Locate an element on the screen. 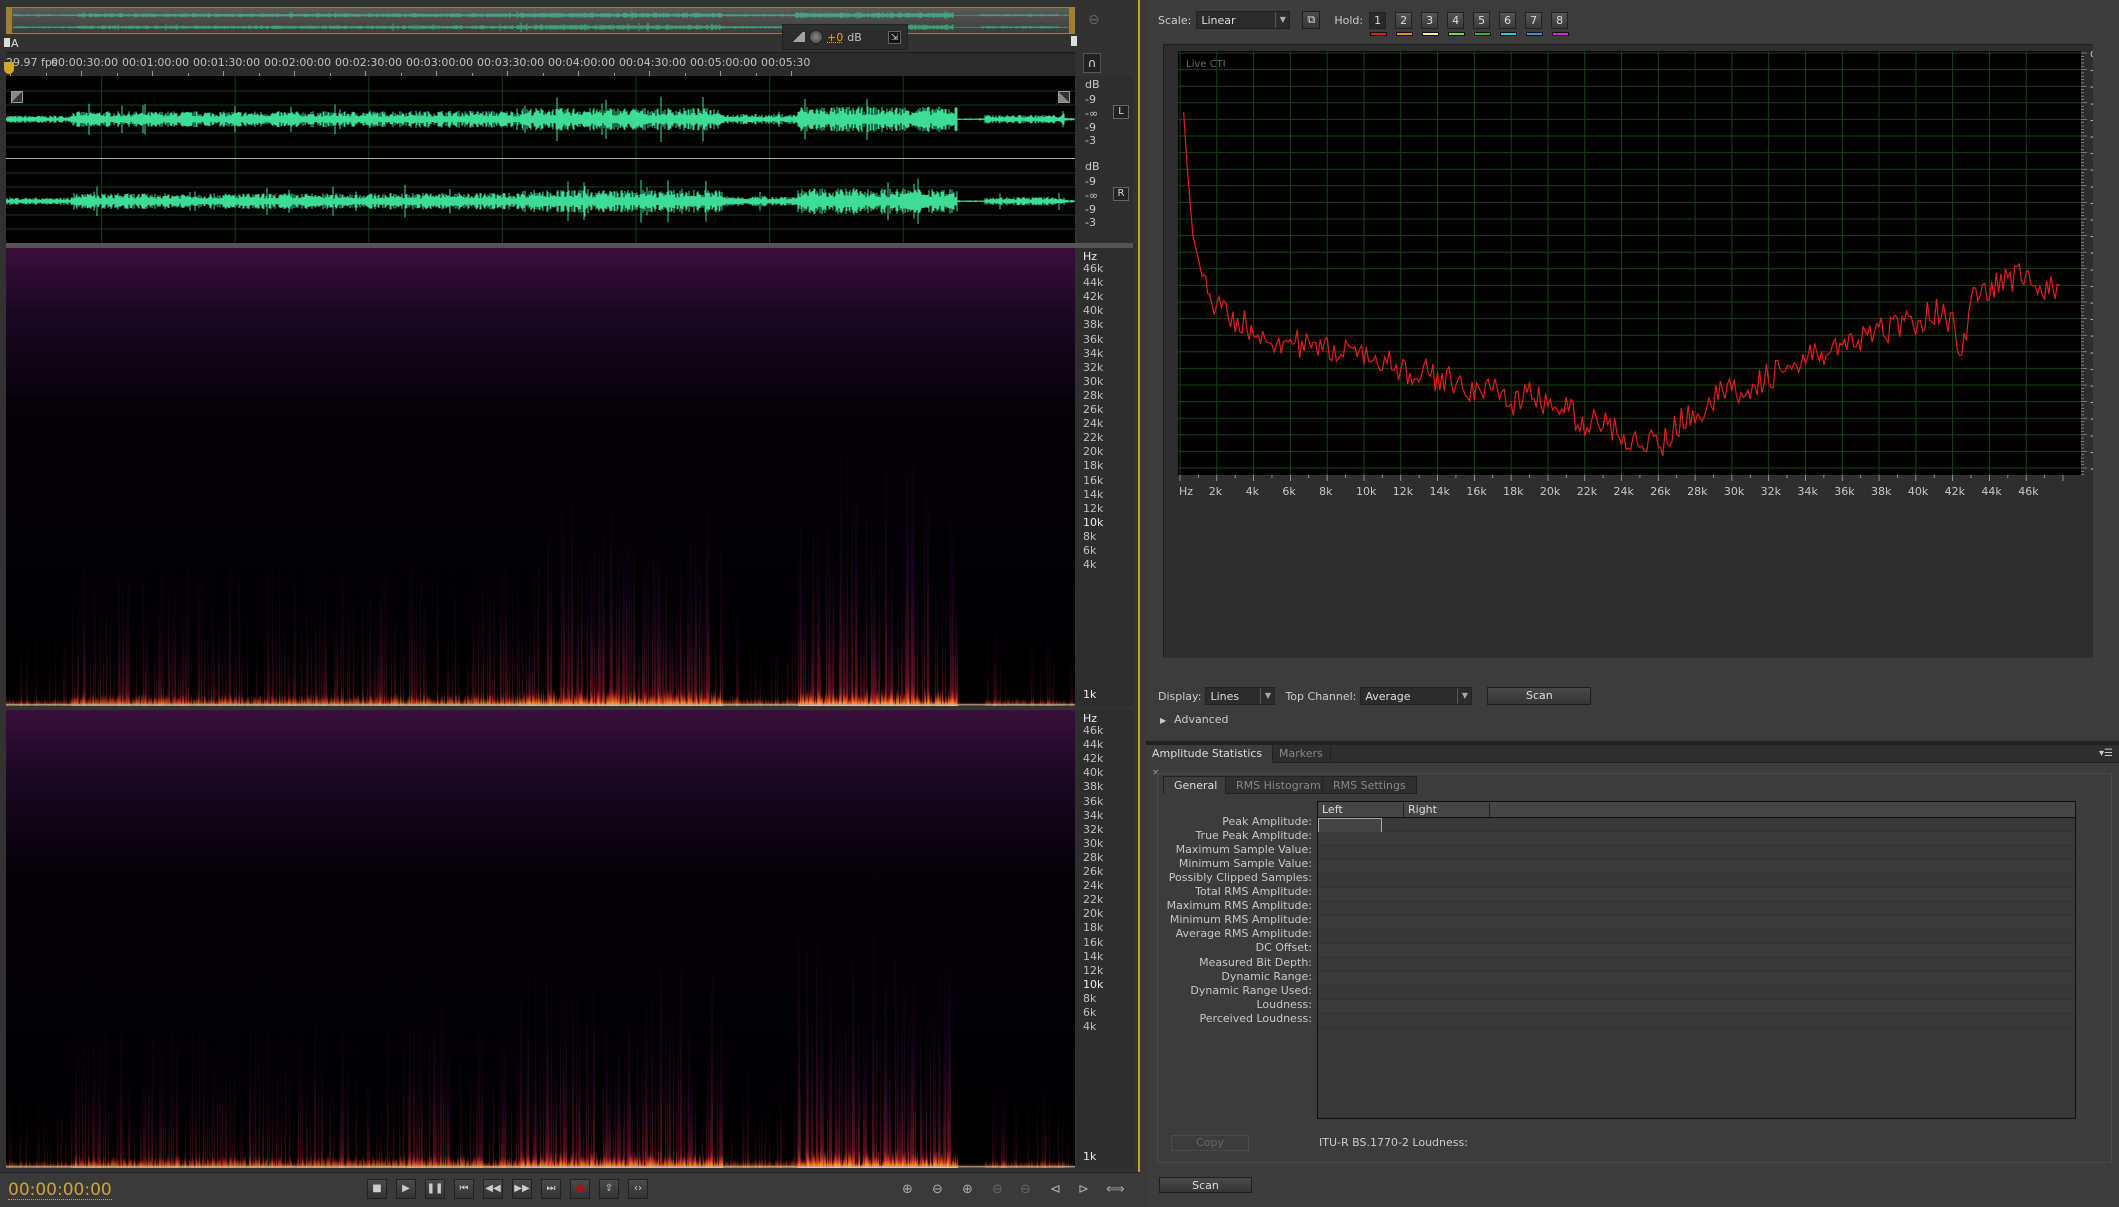 Image resolution: width=2119 pixels, height=1207 pixels. frequency-tick-label: 34k is located at coordinates (1093, 353).